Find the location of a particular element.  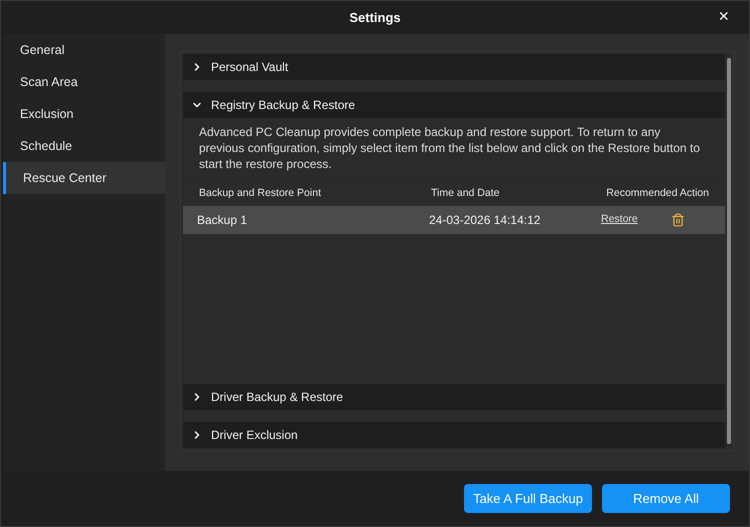

section-header: Registry Backup & Restore is located at coordinates (454, 105).